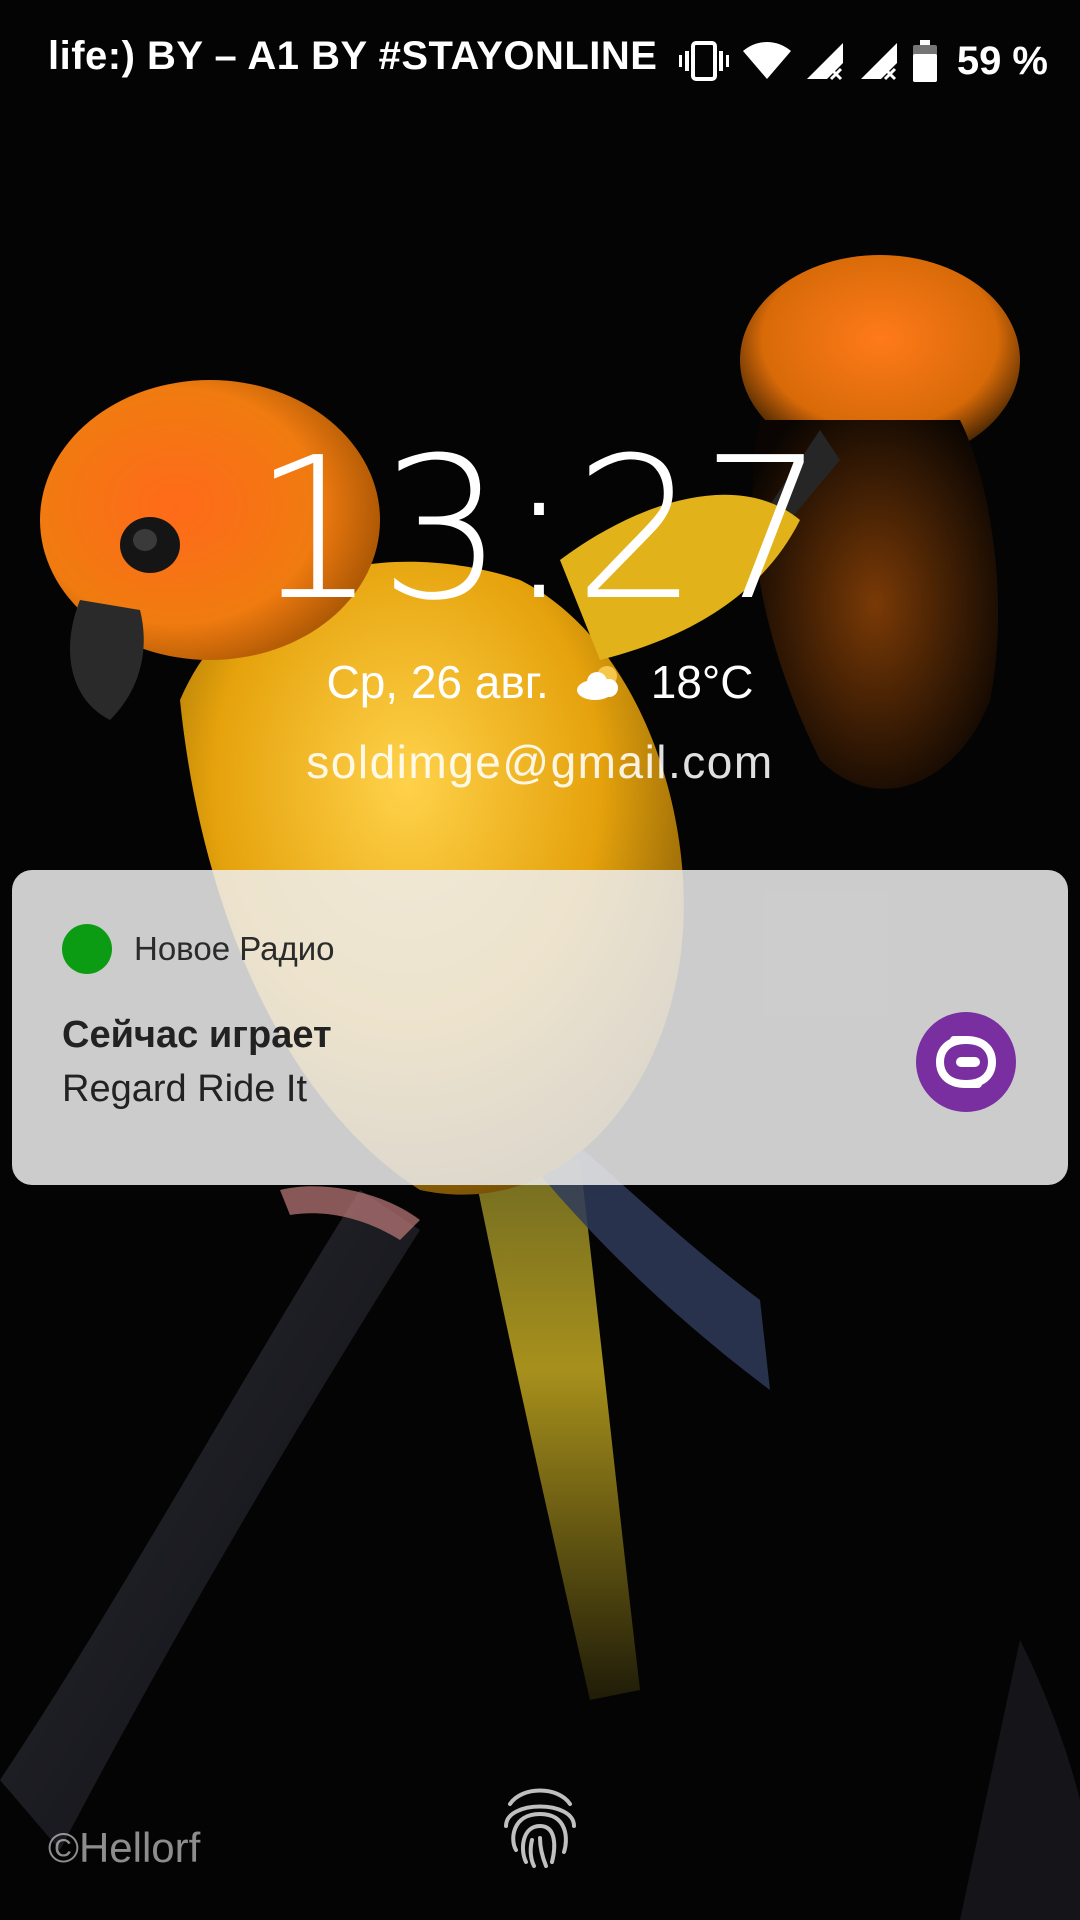  I want to click on signal-sim2-icon, so click(878, 62).